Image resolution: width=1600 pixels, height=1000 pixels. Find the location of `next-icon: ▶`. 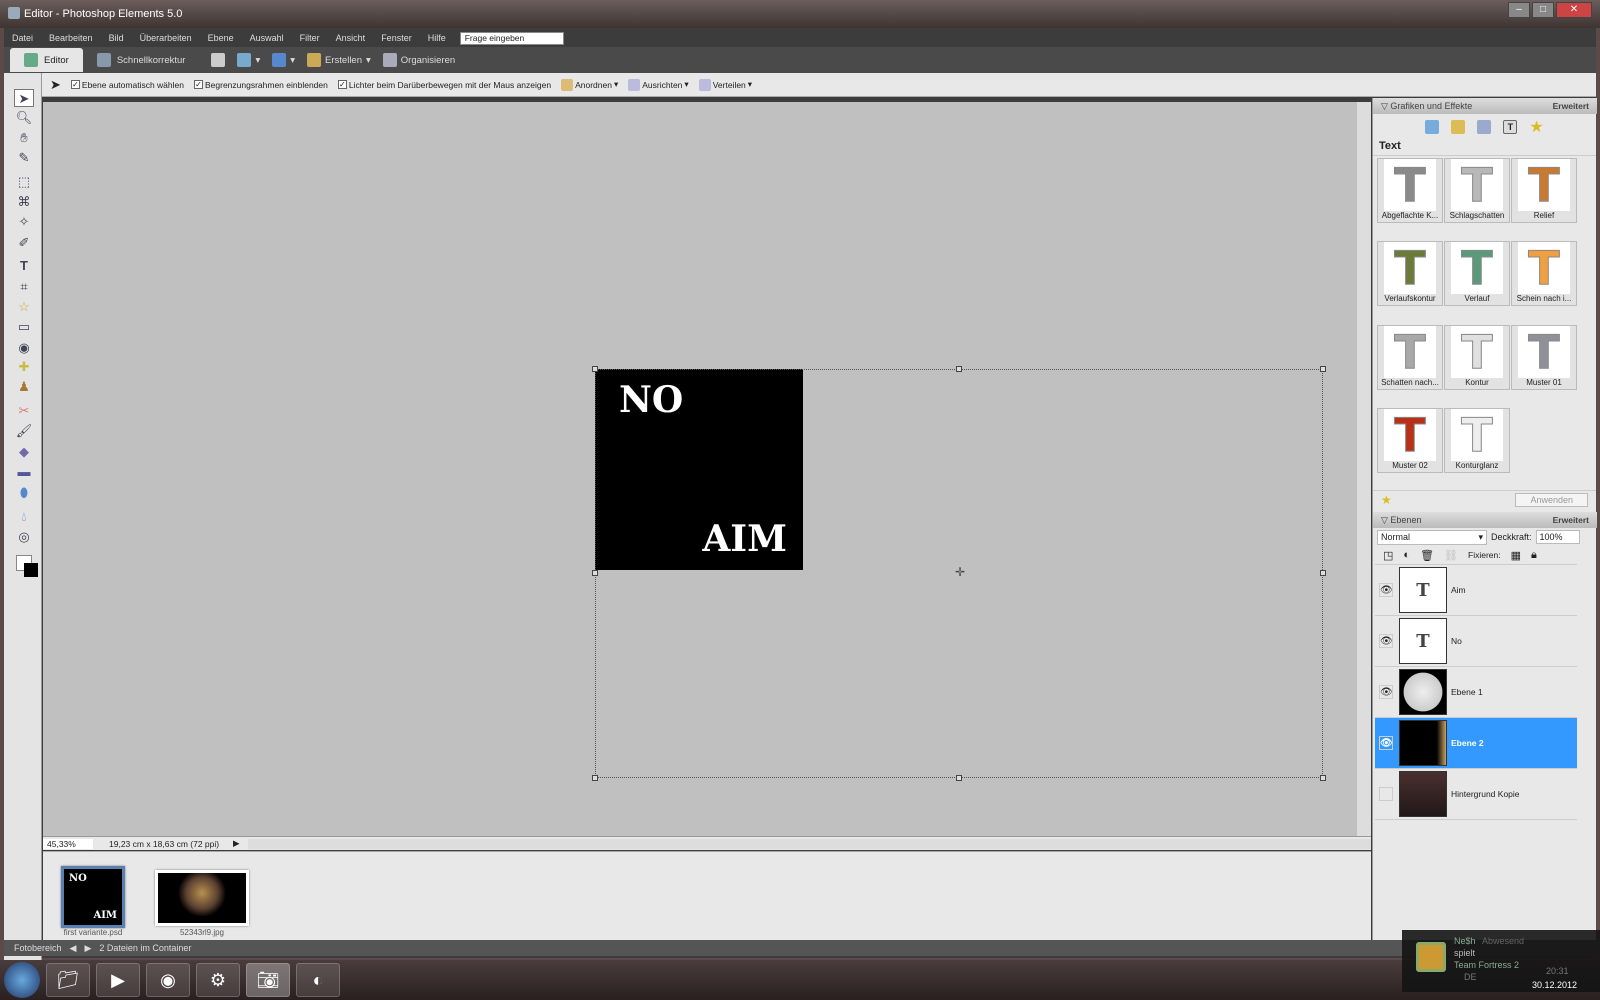

next-icon: ▶ is located at coordinates (87, 948).